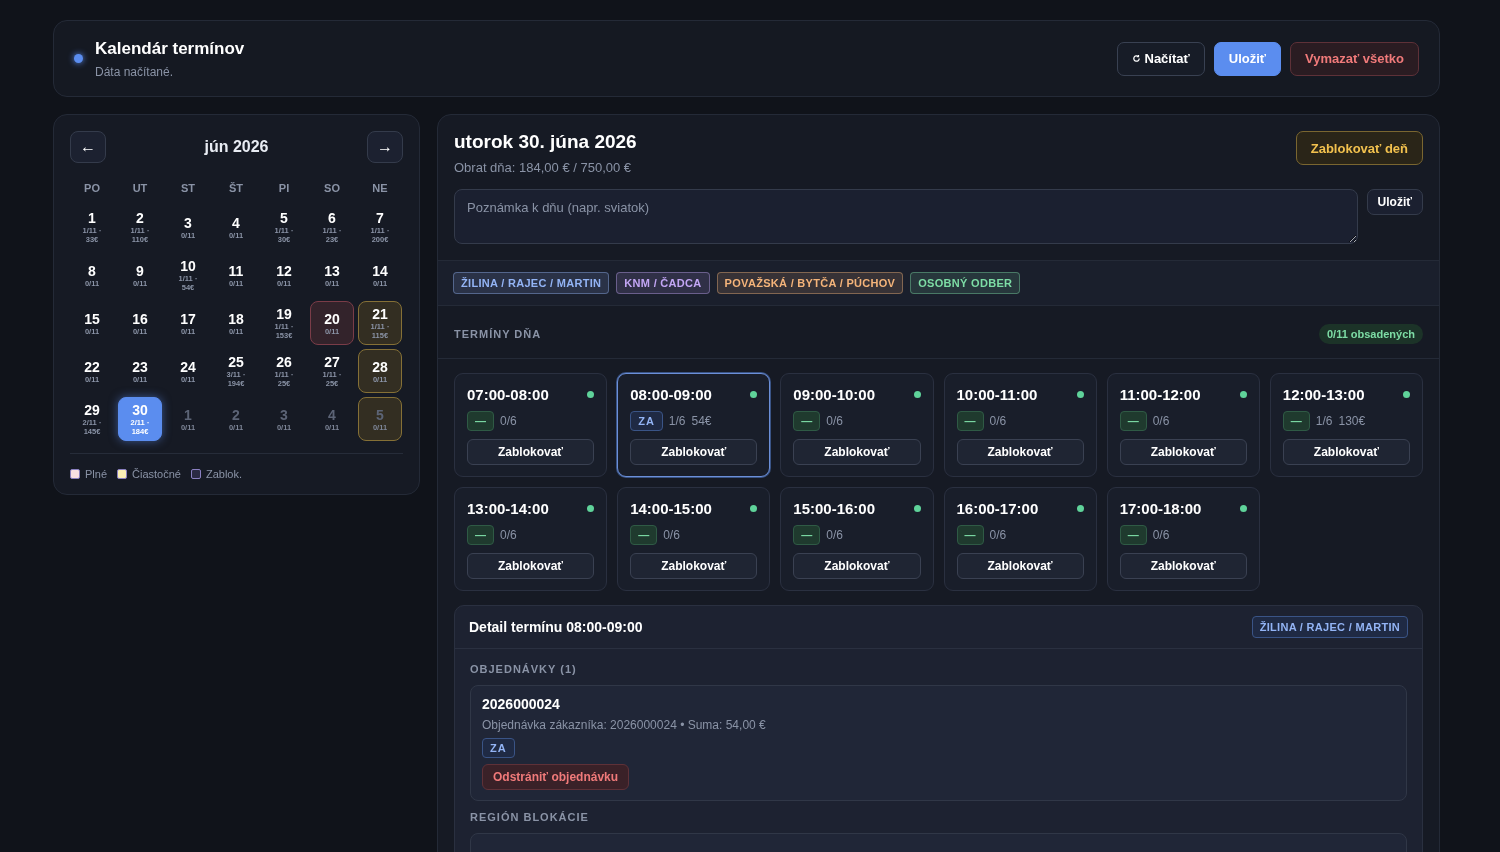  I want to click on slot-time: 07:00-08:00, so click(508, 394).